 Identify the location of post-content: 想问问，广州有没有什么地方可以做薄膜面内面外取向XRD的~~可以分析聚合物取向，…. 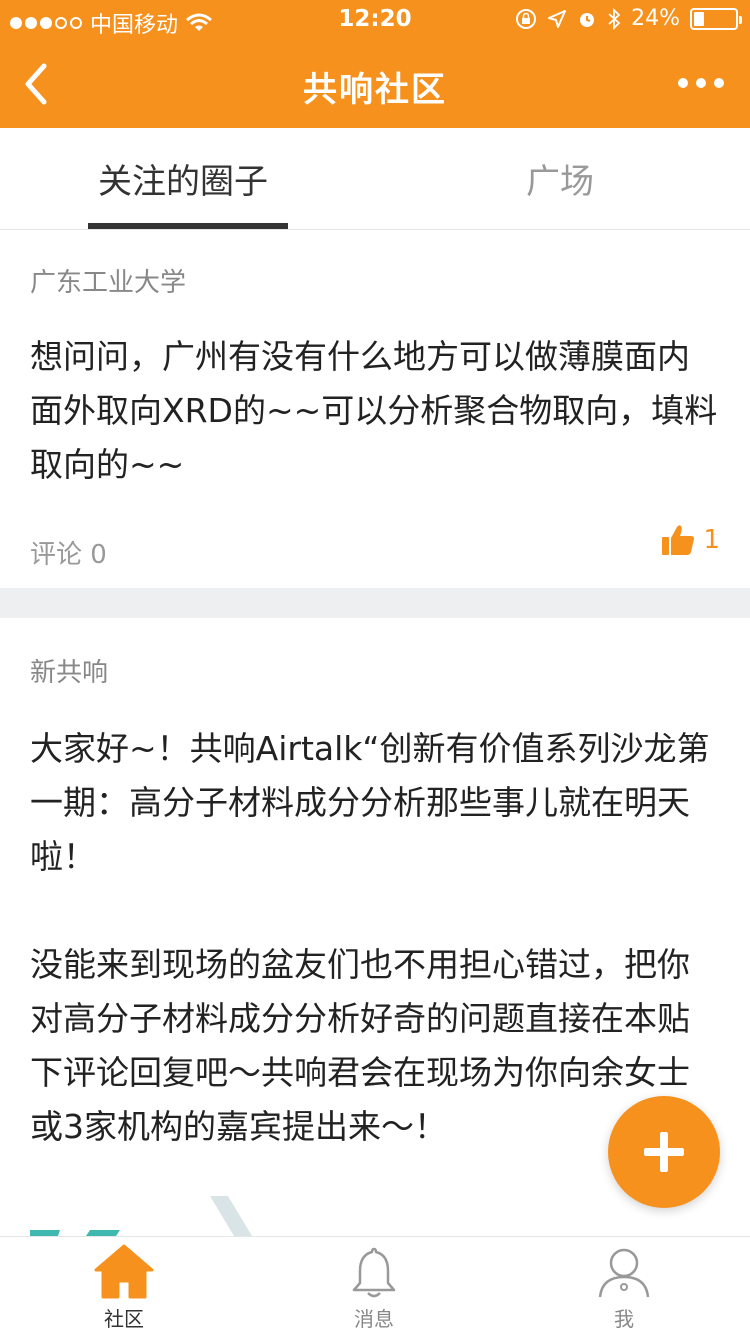
(375, 411).